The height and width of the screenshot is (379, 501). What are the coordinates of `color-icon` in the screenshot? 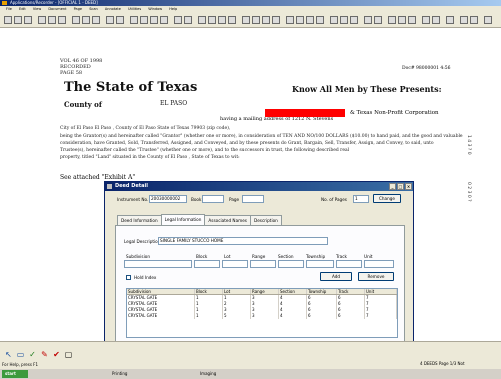 It's located at (474, 20).